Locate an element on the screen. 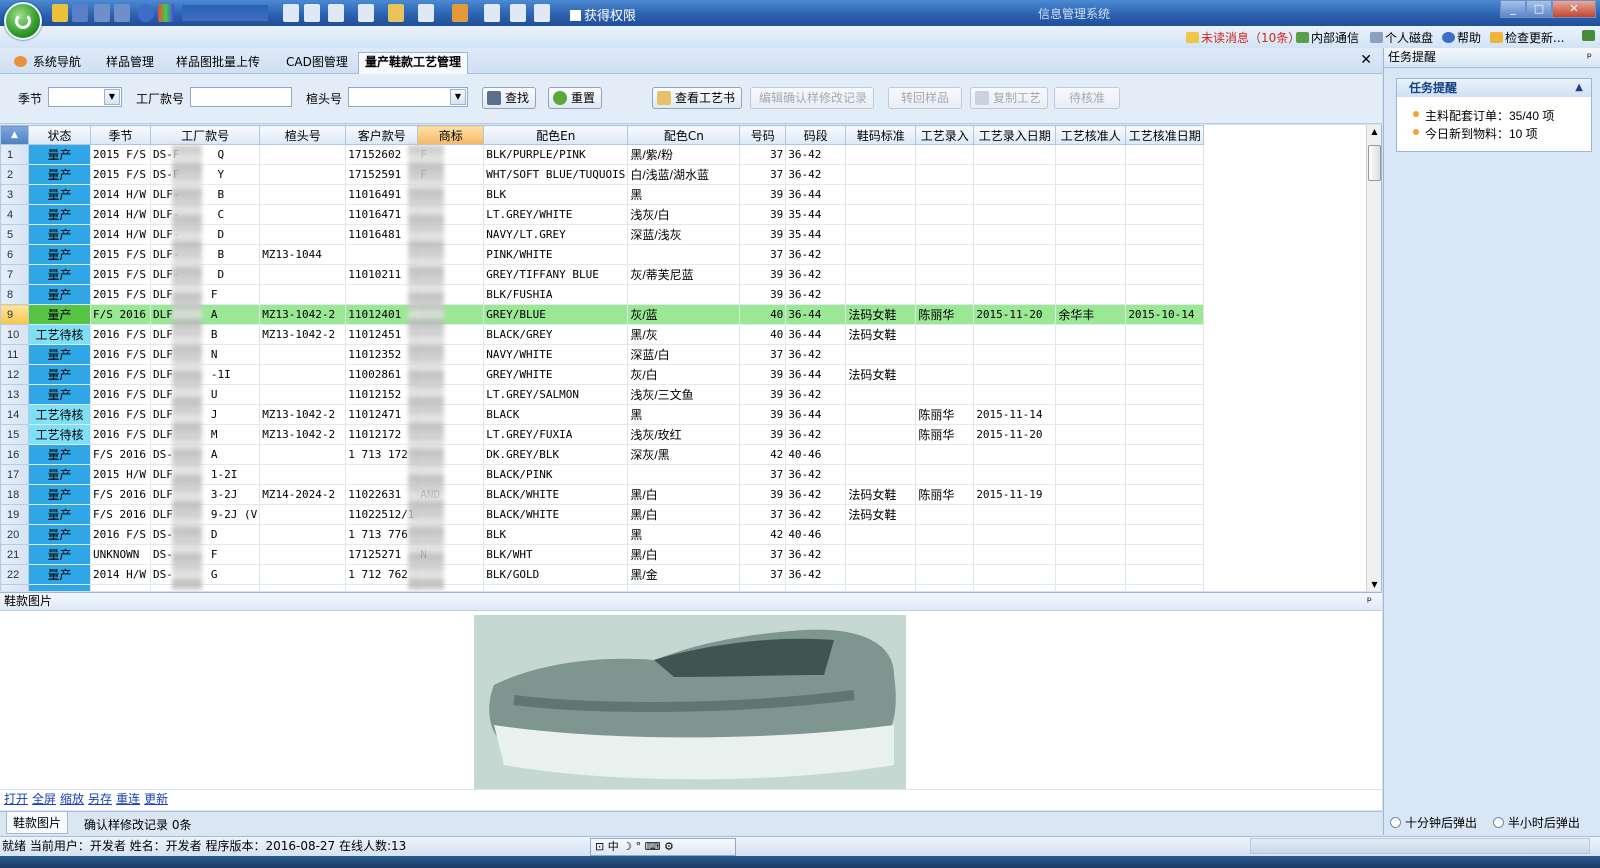 The width and height of the screenshot is (1600, 868). row-number: 3 is located at coordinates (14, 194).